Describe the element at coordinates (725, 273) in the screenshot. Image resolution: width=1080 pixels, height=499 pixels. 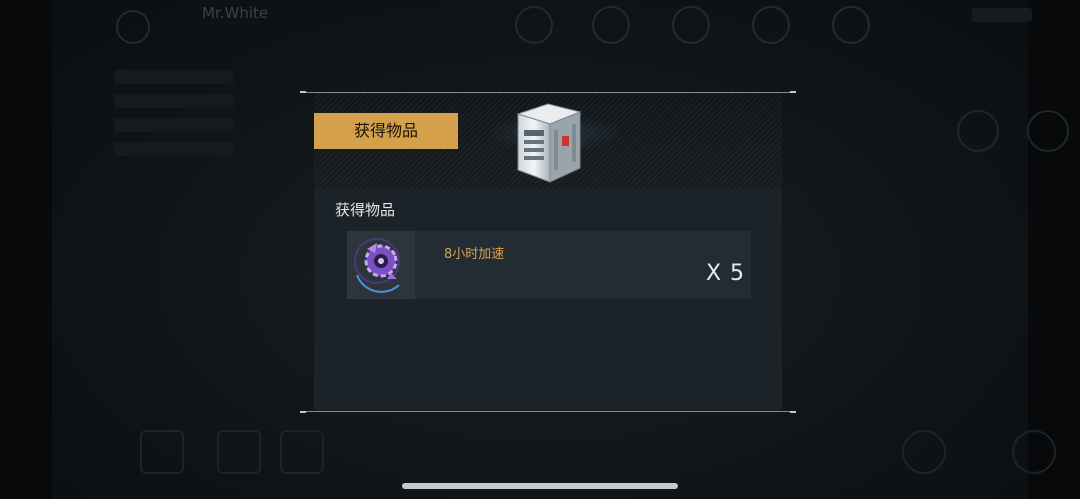
I see `item-quantity: X 5` at that location.